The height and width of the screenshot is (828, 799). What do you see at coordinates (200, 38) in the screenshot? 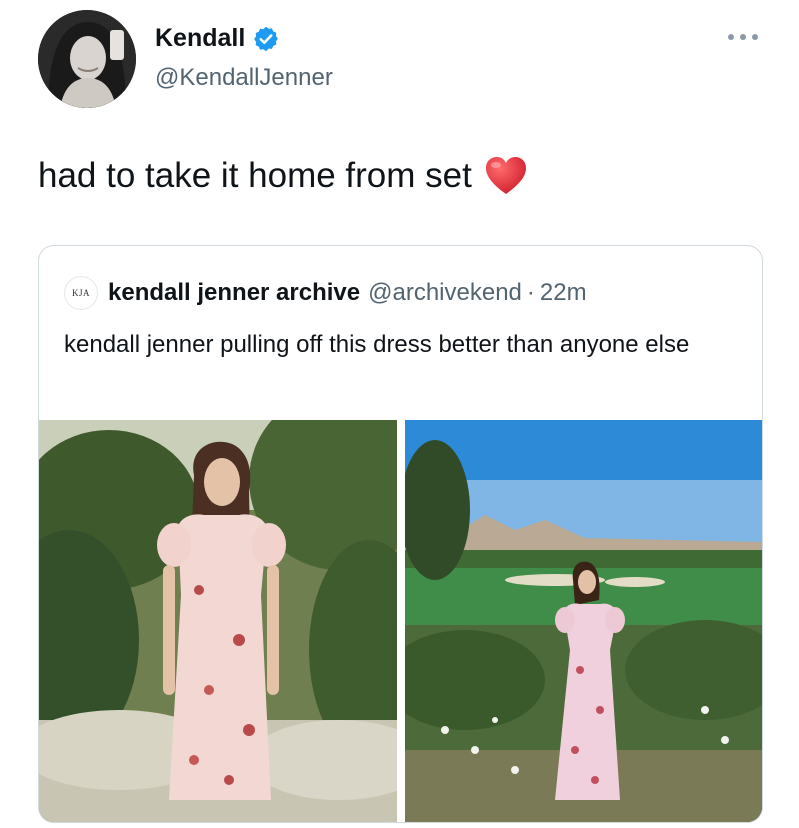
I see `author-display-name: Kendall` at bounding box center [200, 38].